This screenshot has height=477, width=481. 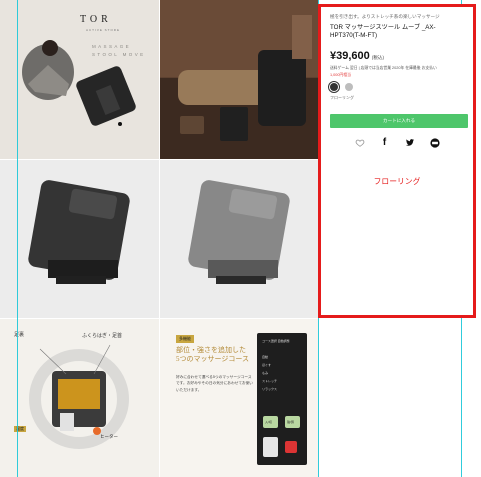 What do you see at coordinates (276, 341) in the screenshot?
I see `remote-title: コース選択 自動調整` at bounding box center [276, 341].